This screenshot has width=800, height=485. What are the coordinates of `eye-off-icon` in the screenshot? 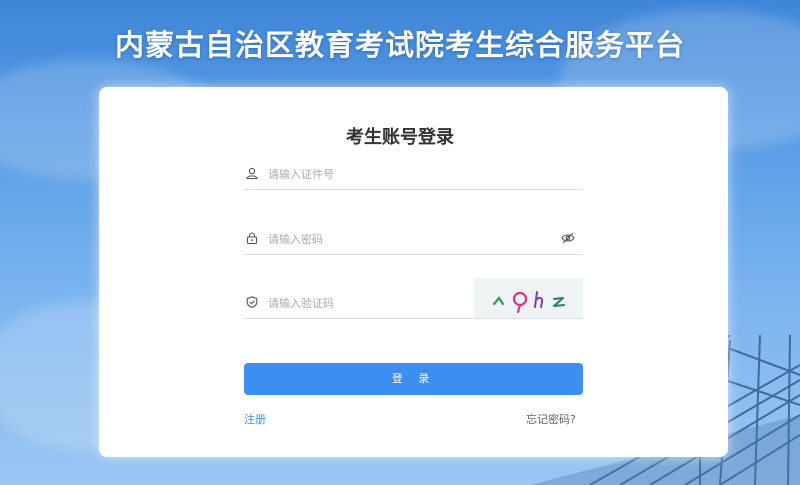 It's located at (568, 238).